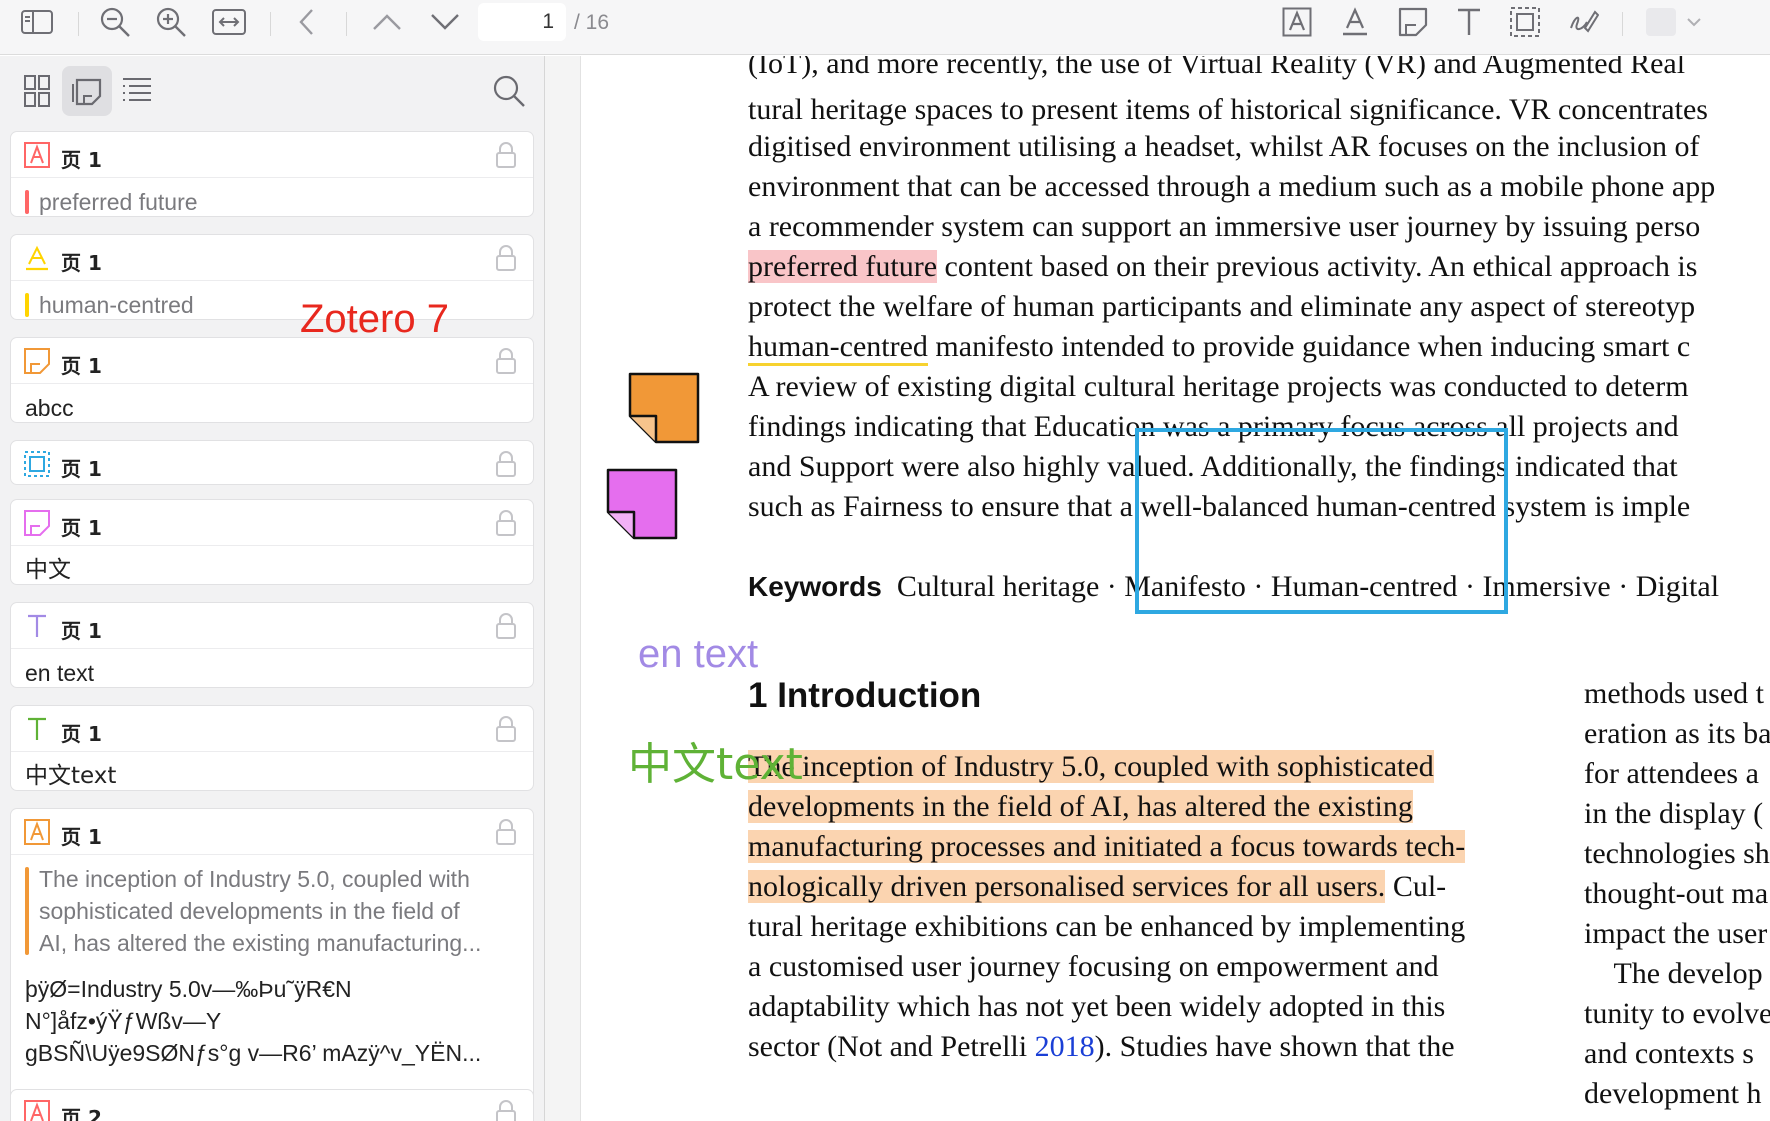 The image size is (1770, 1121). What do you see at coordinates (838, 348) in the screenshot?
I see `underline-human-centred: human-centred` at bounding box center [838, 348].